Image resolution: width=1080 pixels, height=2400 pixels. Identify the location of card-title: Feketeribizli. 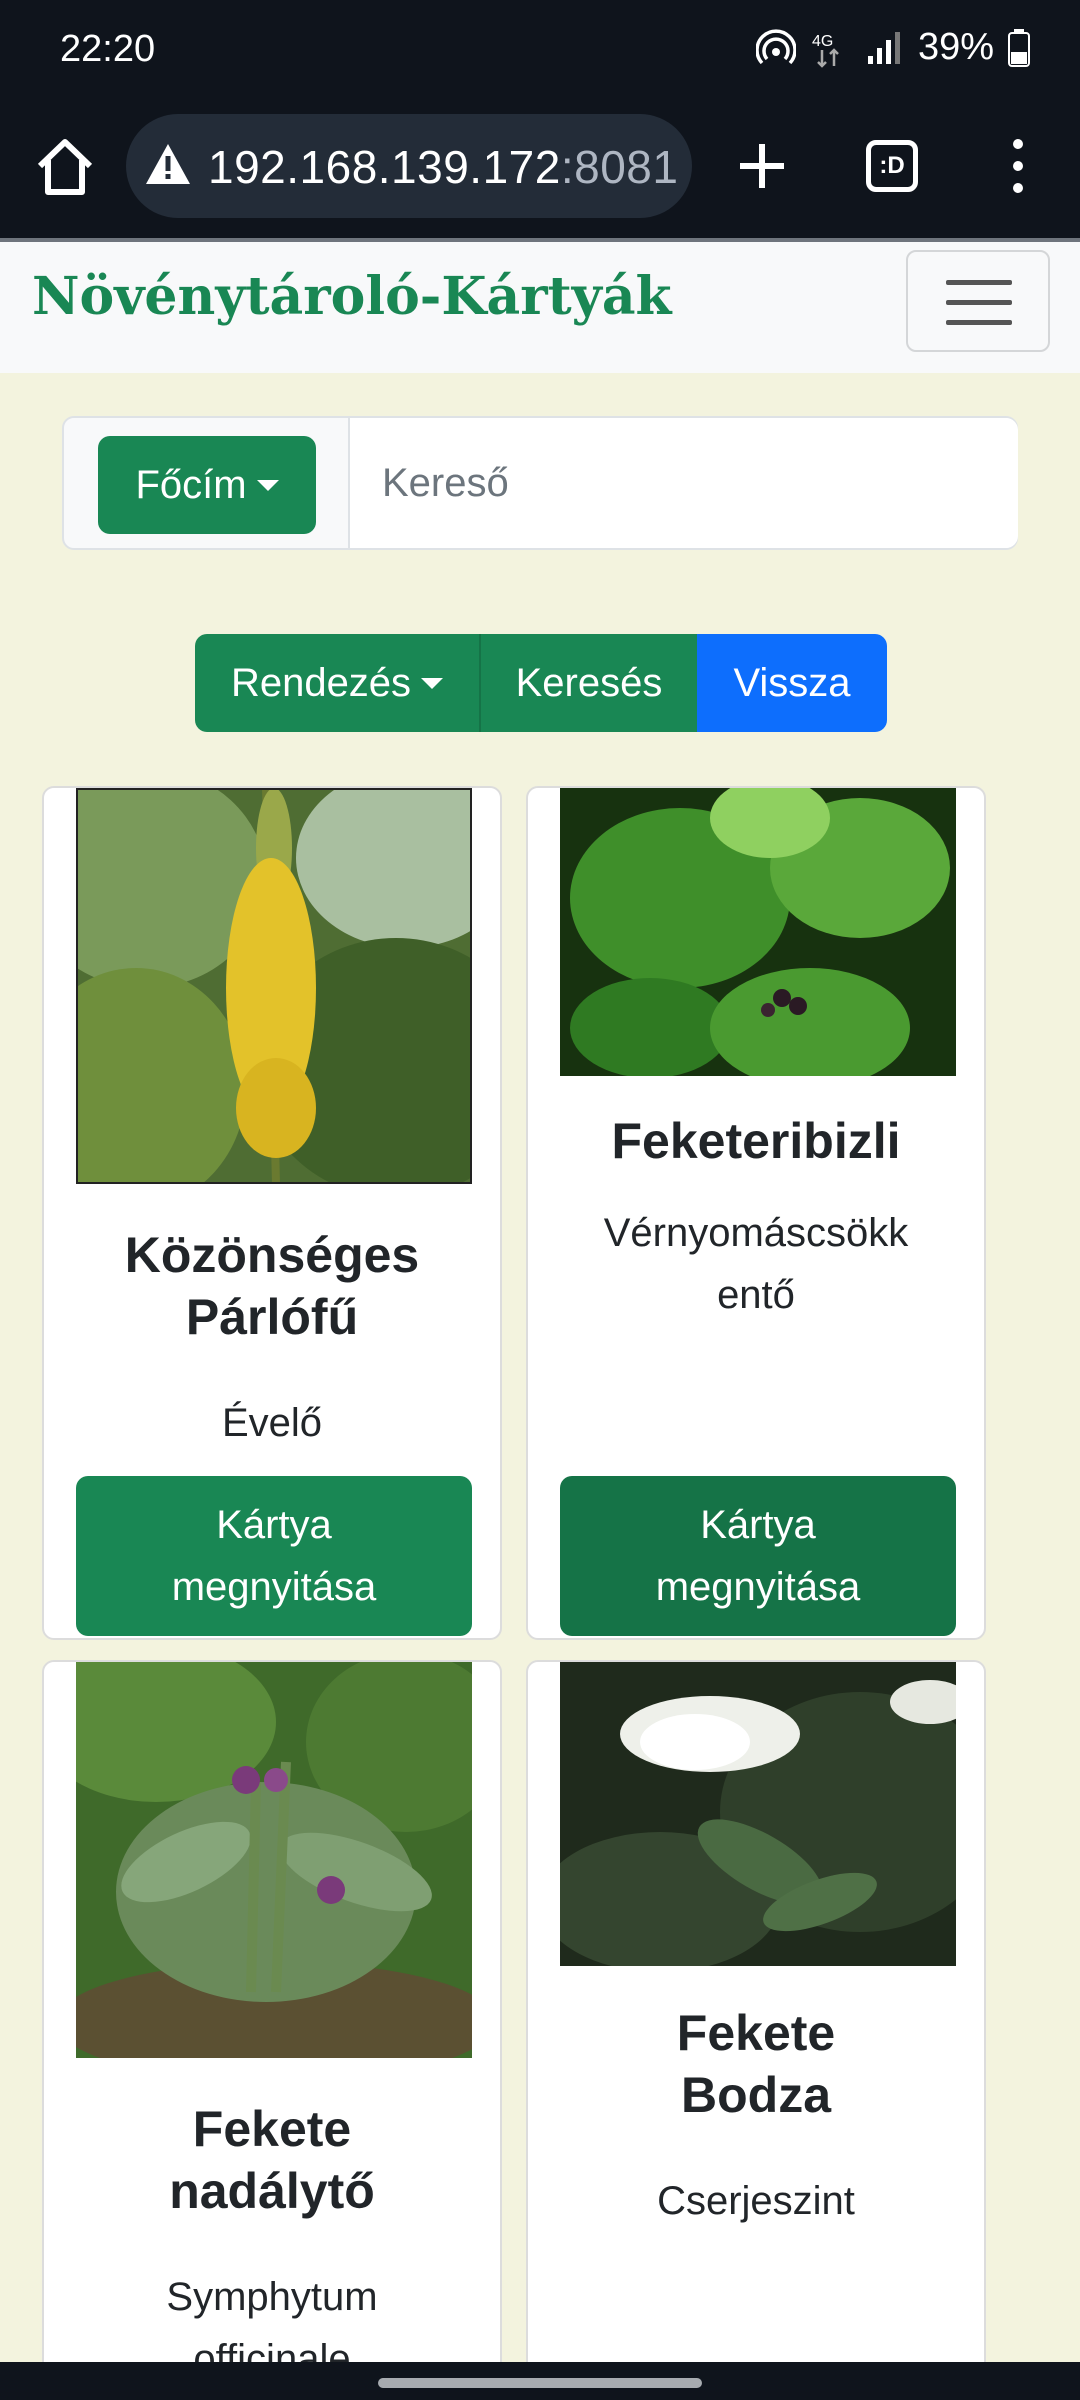
(756, 1141).